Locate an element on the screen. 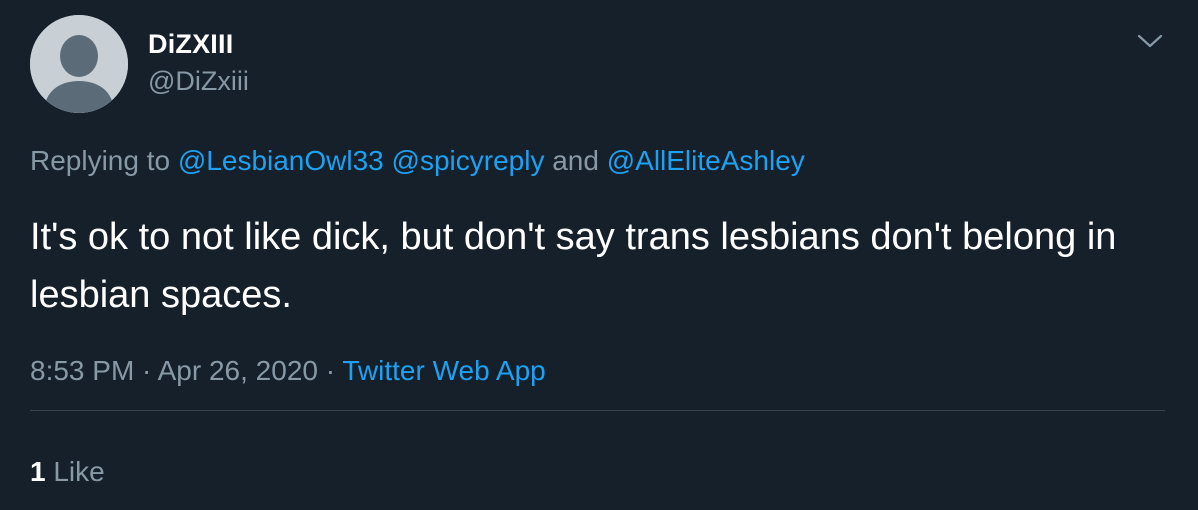 The width and height of the screenshot is (1198, 510). chevron-down-icon is located at coordinates (1150, 40).